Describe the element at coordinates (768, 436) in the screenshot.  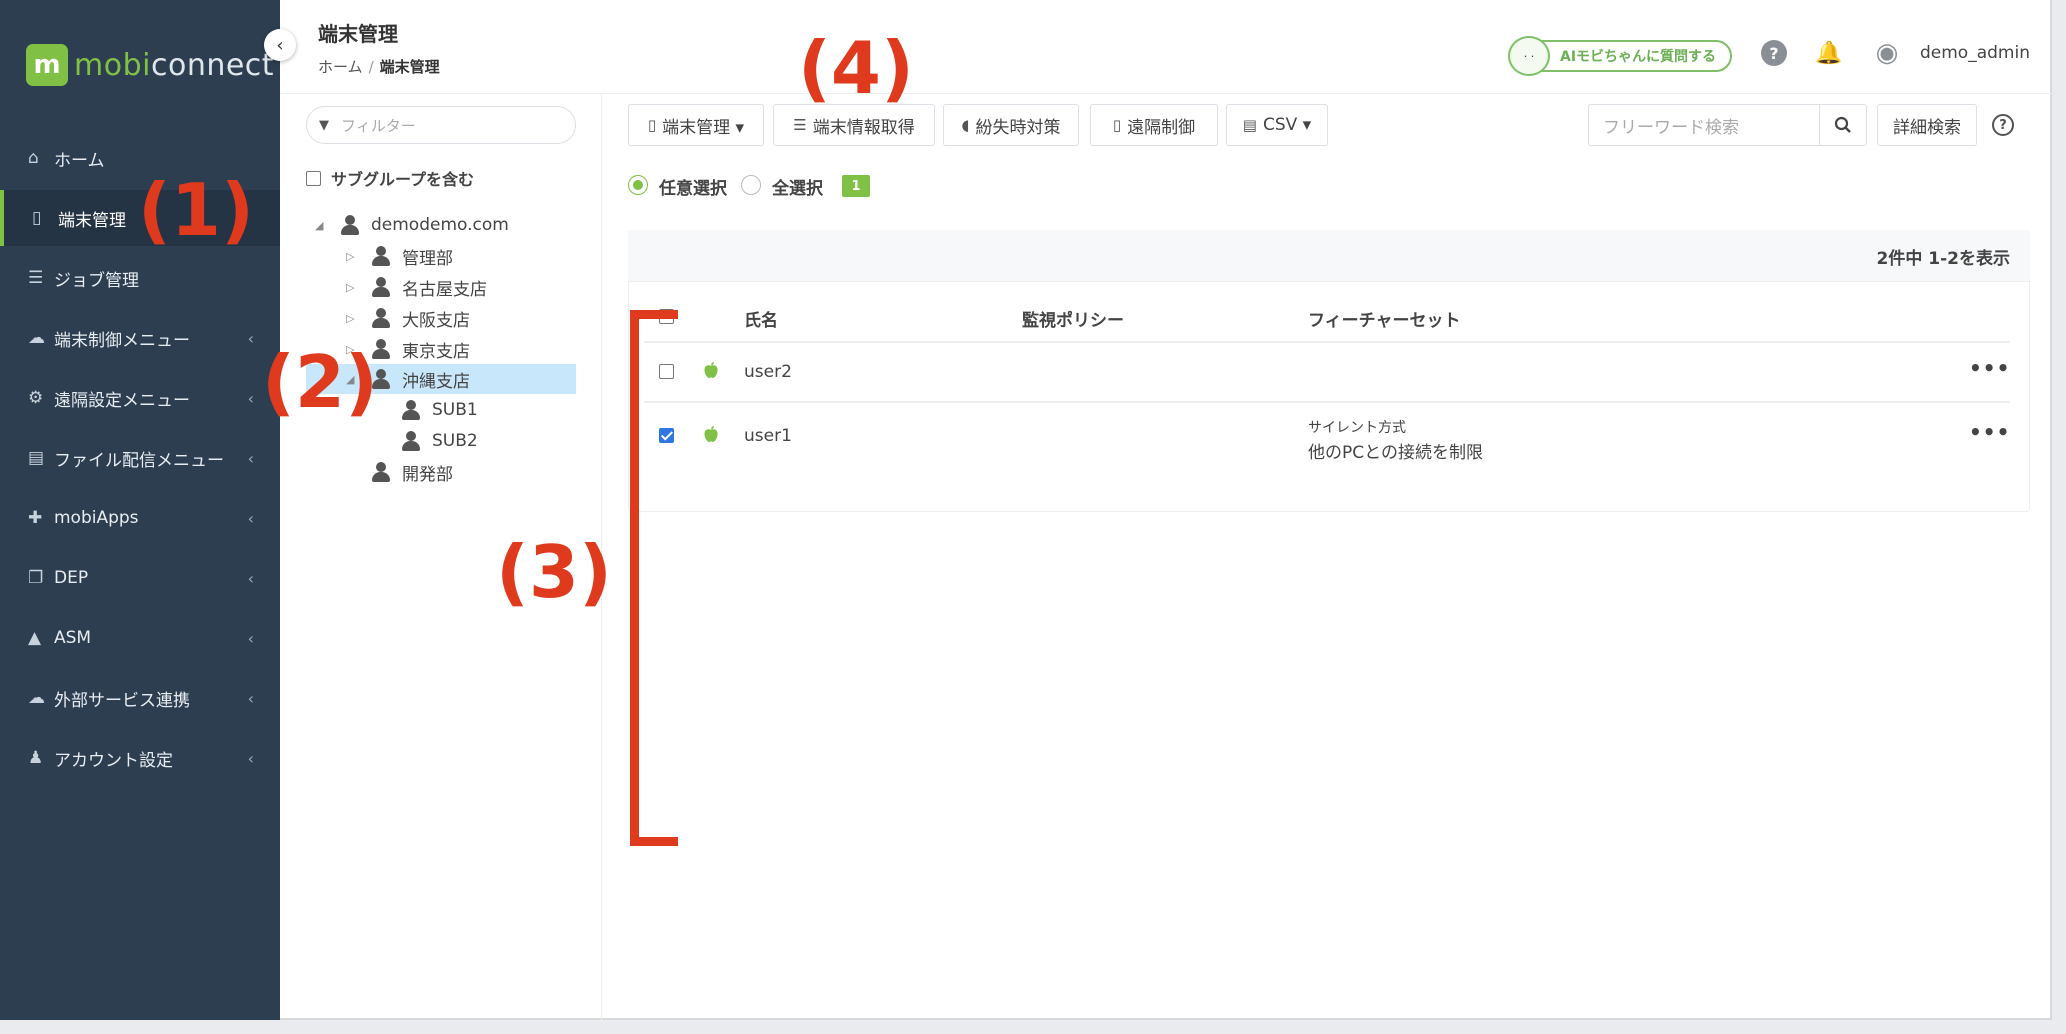
I see `user-name-cell: user1` at that location.